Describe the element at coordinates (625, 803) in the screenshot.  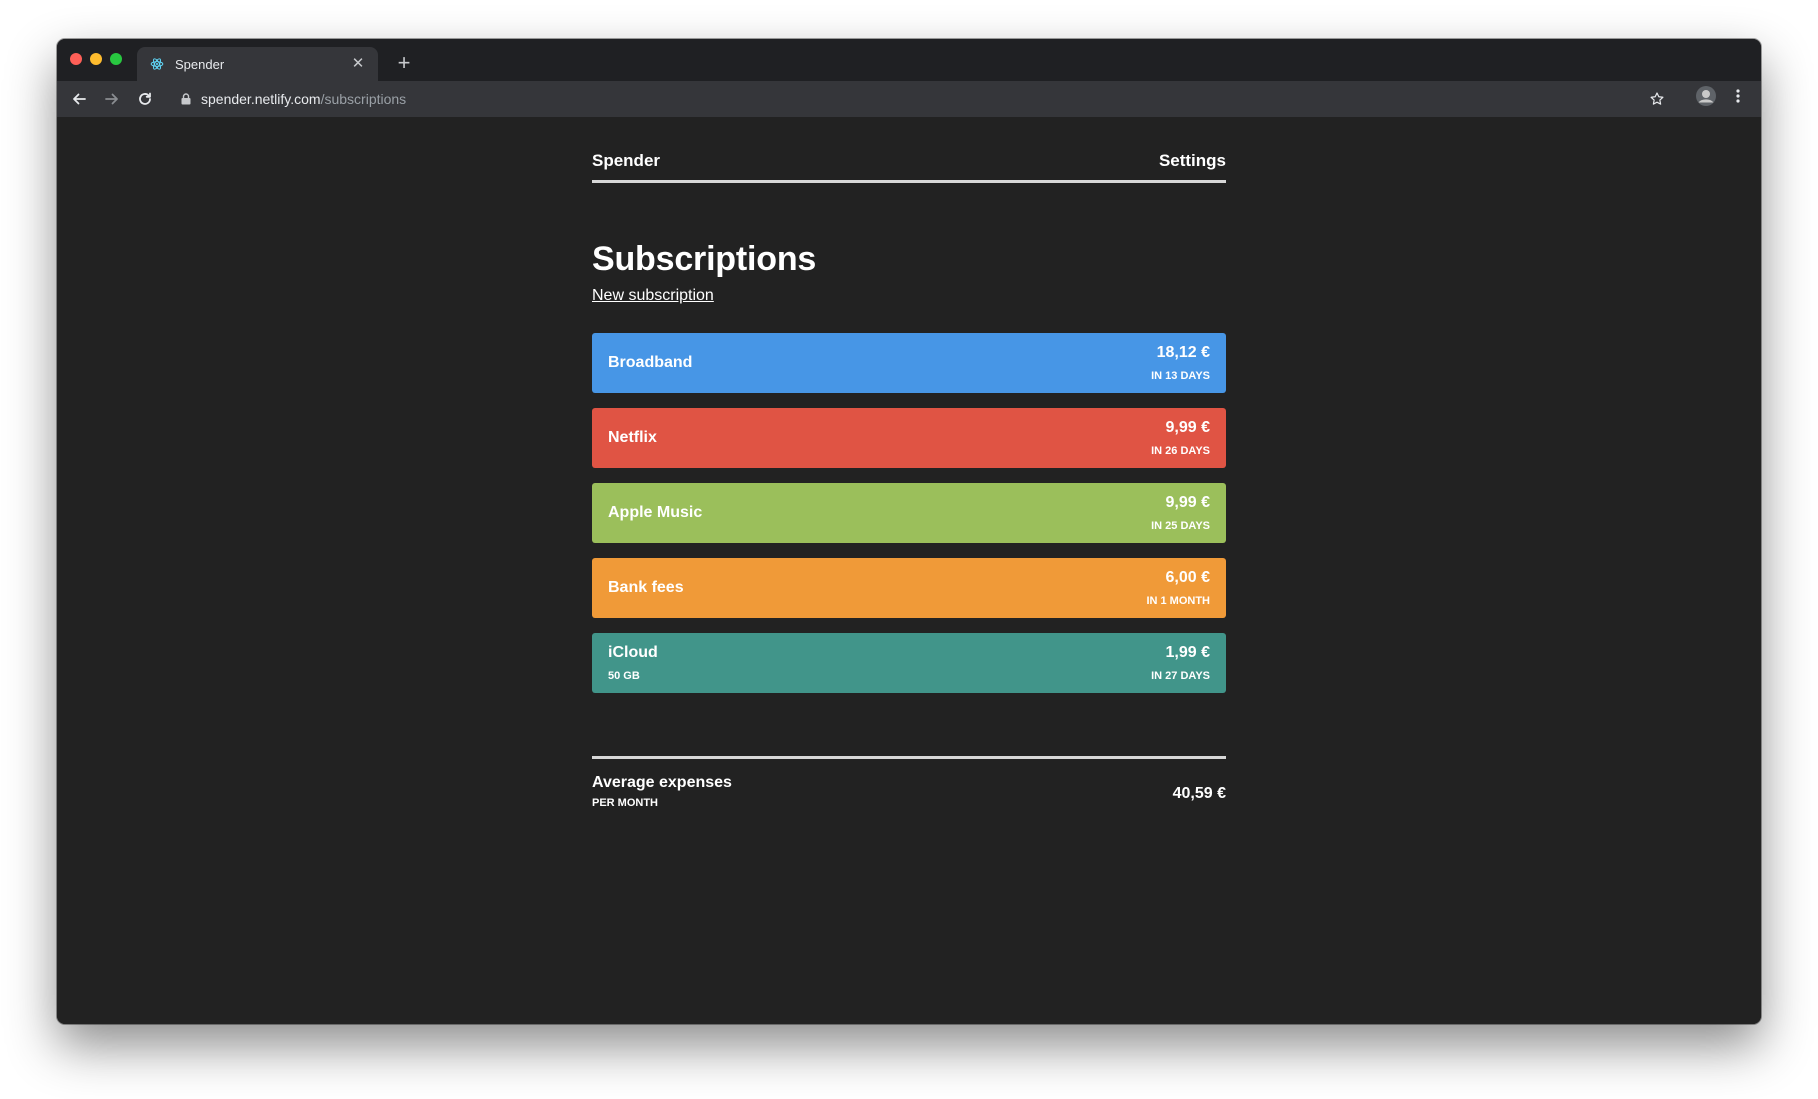
I see `summary-period: PER MONTH` at that location.